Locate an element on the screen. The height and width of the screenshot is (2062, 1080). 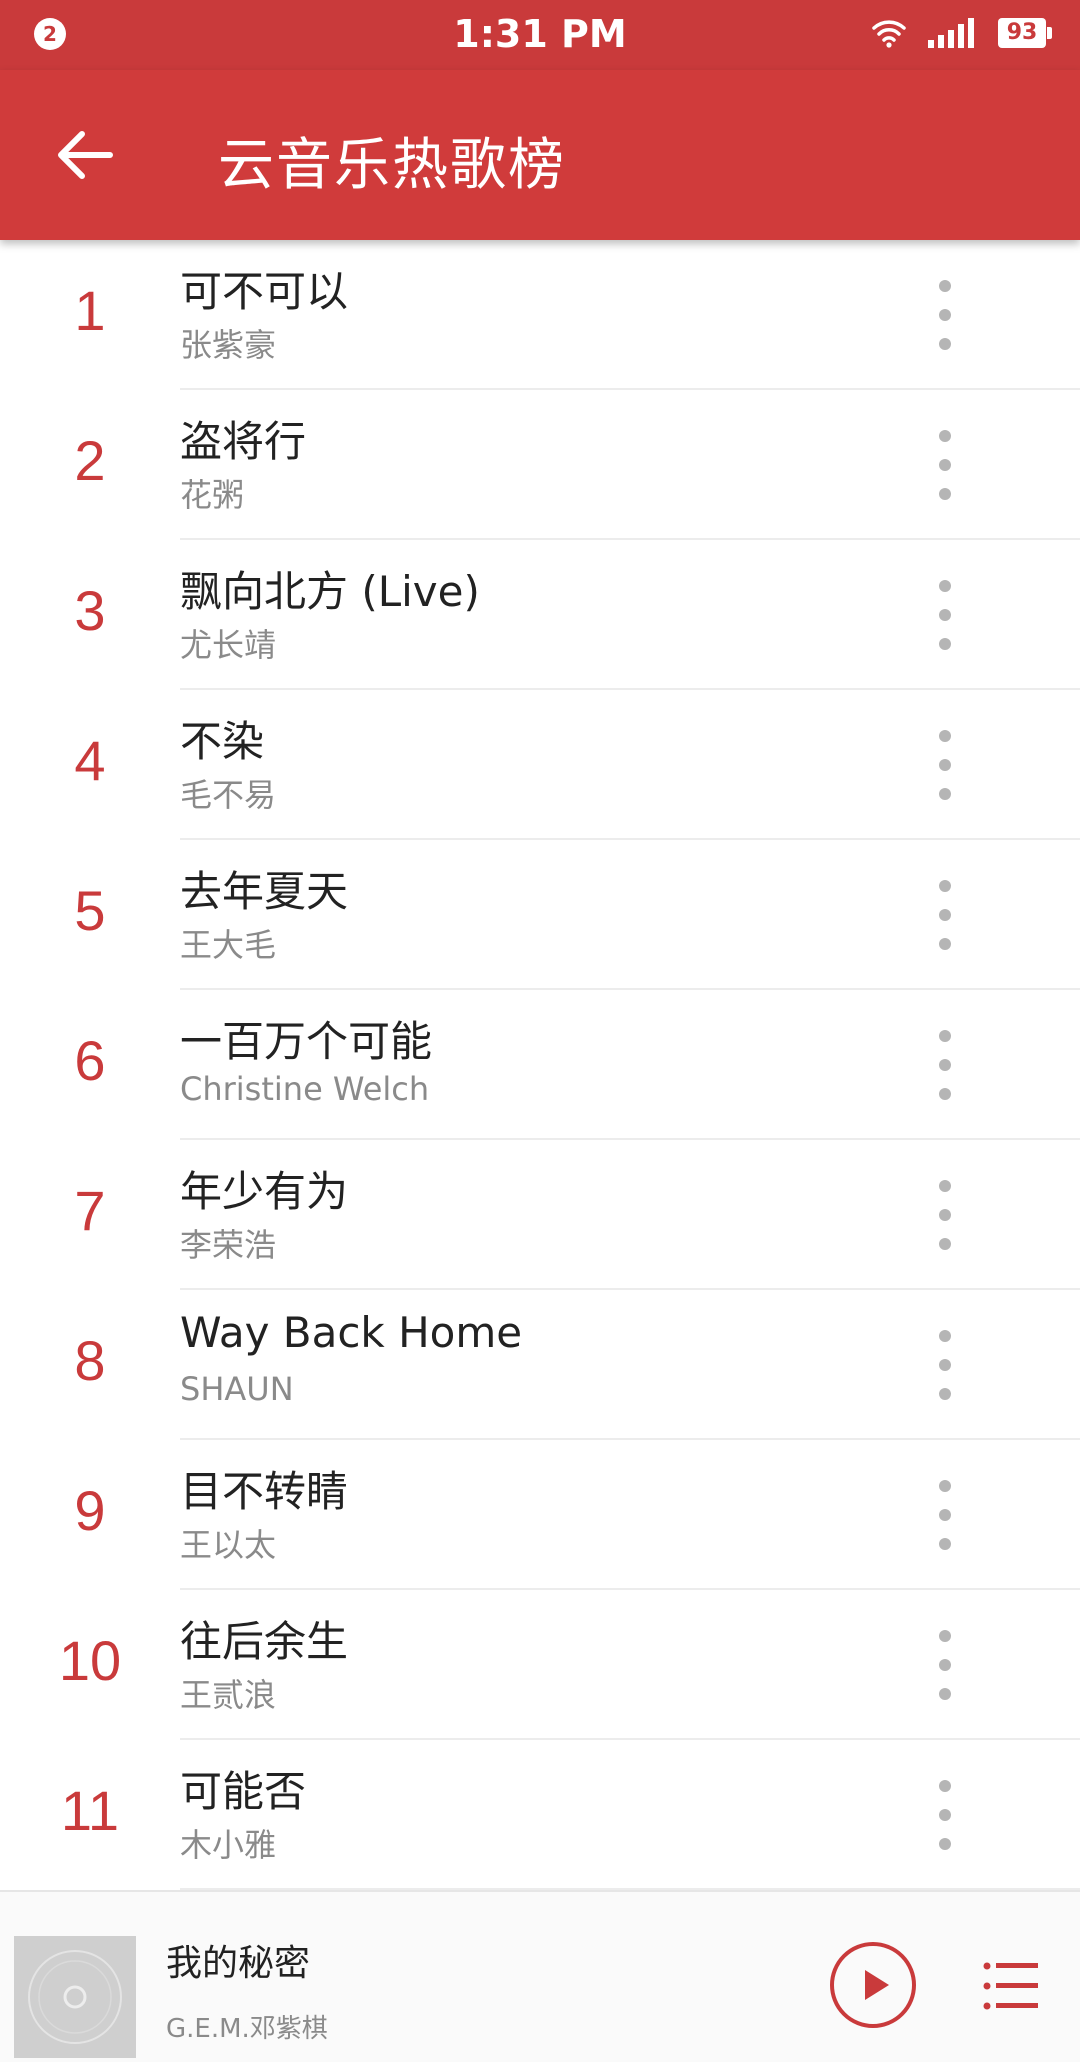
song-rank: 7 is located at coordinates (90, 1210).